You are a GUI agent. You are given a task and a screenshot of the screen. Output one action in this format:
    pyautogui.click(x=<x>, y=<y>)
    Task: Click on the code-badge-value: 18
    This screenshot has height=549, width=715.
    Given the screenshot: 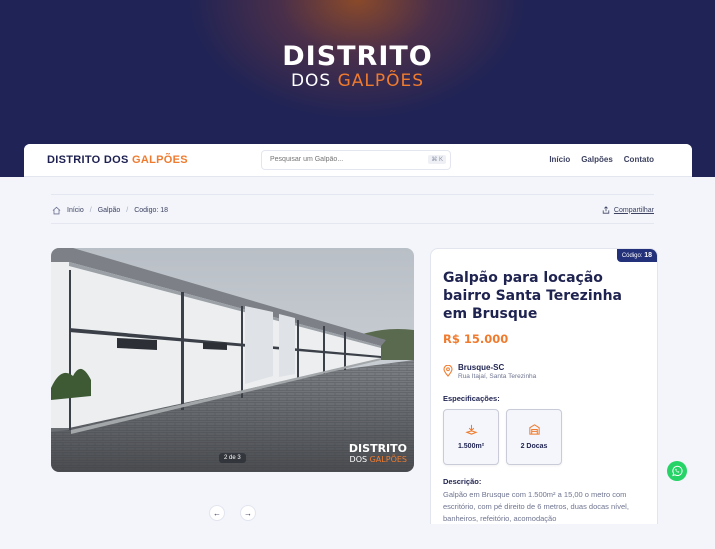 What is the action you would take?
    pyautogui.click(x=648, y=255)
    